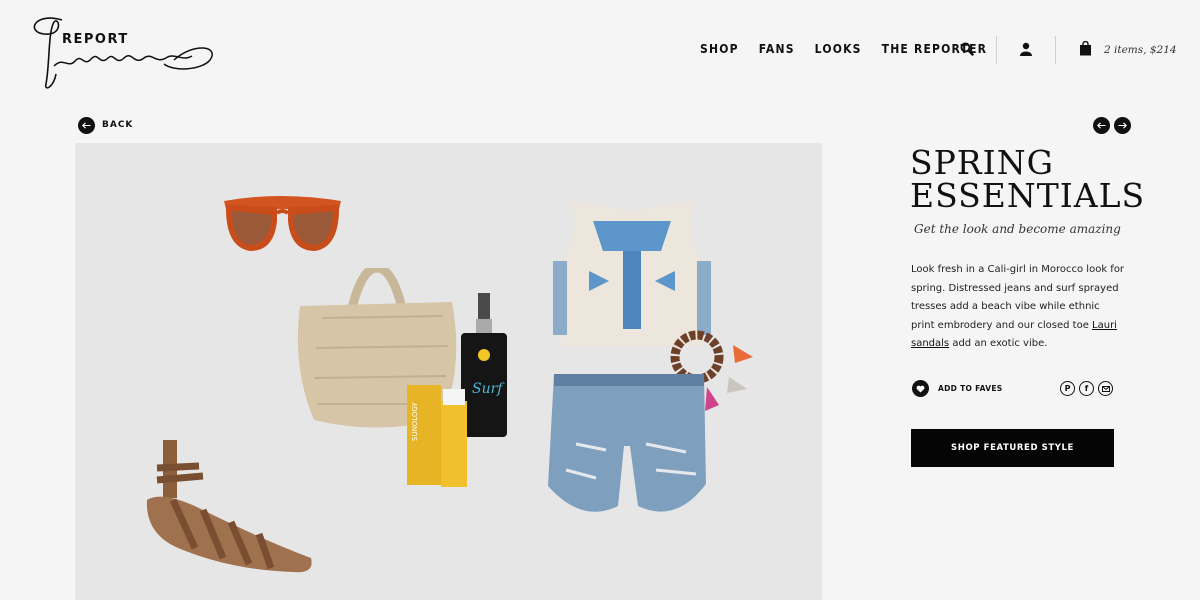 This screenshot has width=1200, height=600. Describe the element at coordinates (632, 273) in the screenshot. I see `embroidered-crop-top-product` at that location.